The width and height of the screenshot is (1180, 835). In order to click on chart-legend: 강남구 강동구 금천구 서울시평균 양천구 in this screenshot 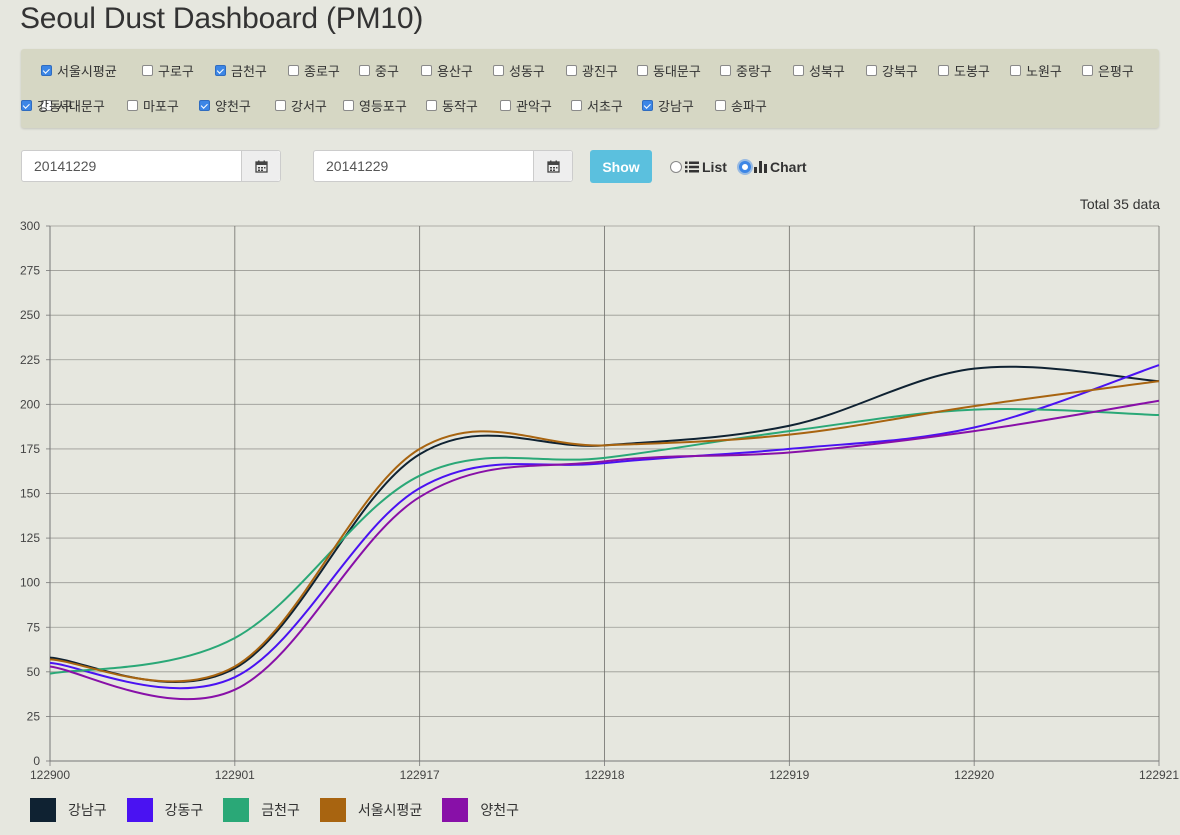, I will do `click(284, 810)`.